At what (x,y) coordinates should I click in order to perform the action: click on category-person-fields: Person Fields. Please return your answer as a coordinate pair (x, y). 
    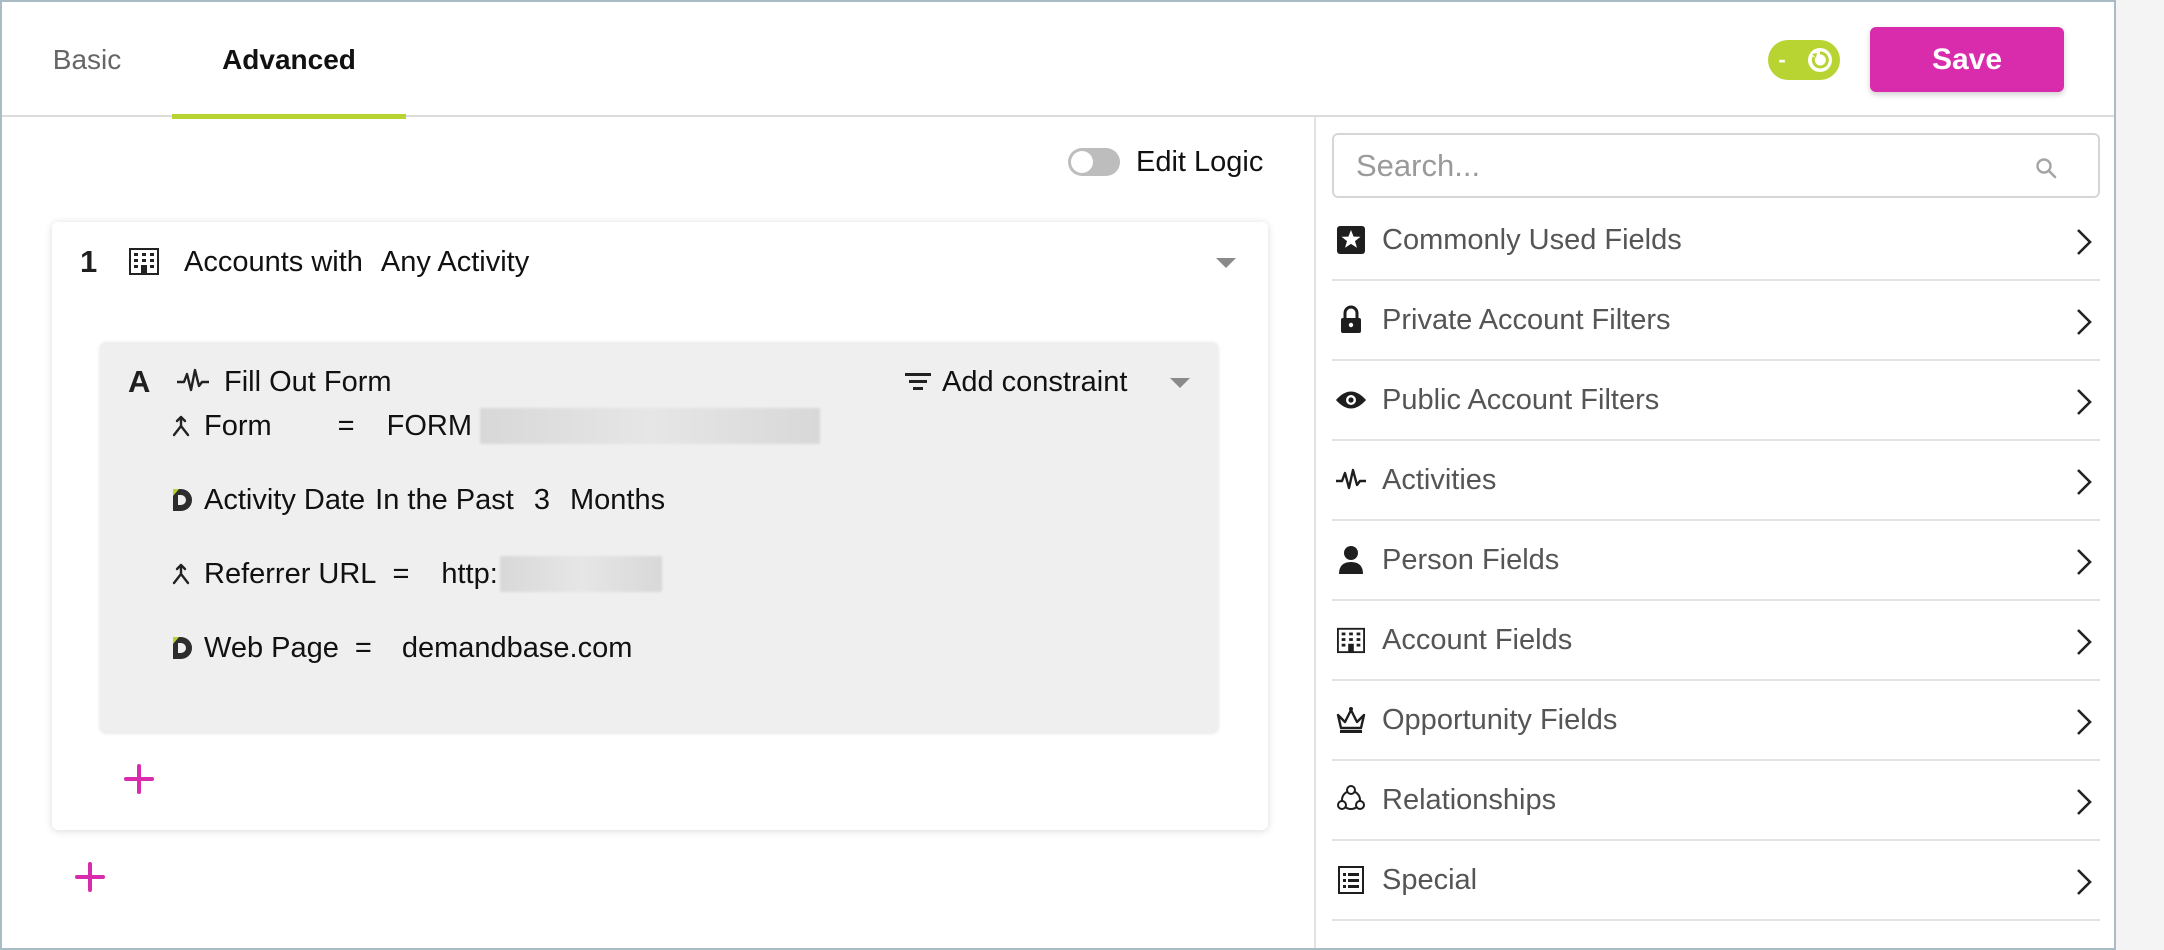
    Looking at the image, I should click on (1716, 561).